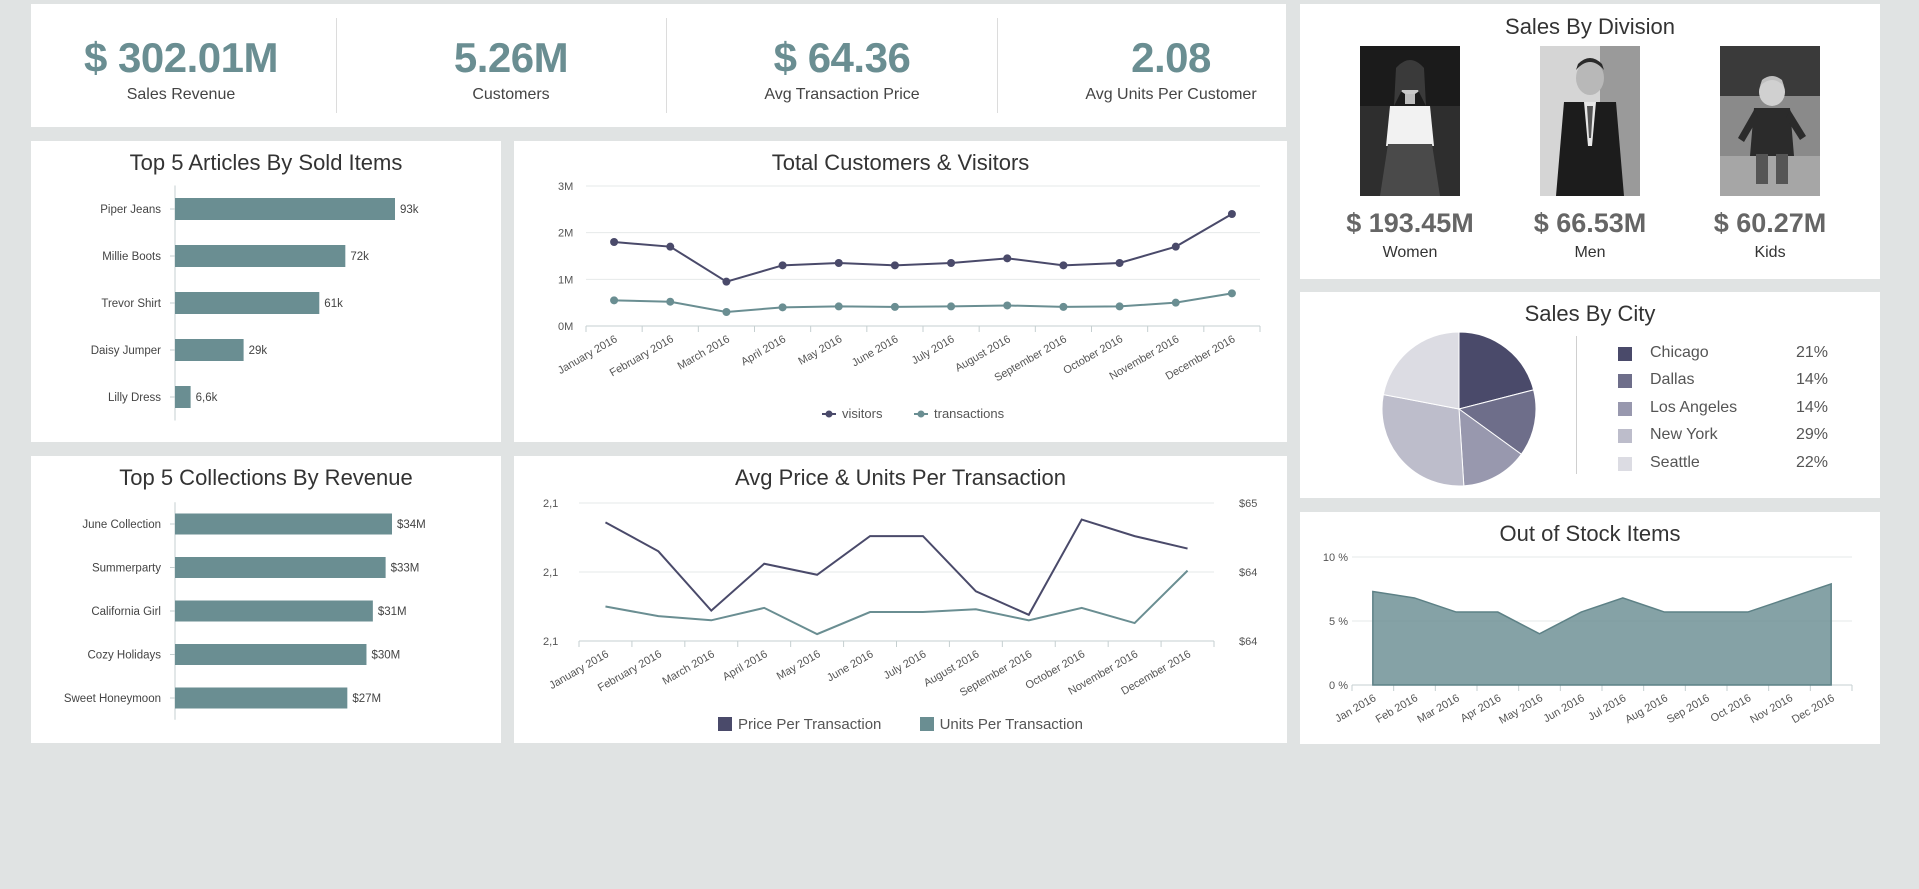 This screenshot has height=889, width=1919. I want to click on x-tick-label: Aug 2016, so click(1646, 709).